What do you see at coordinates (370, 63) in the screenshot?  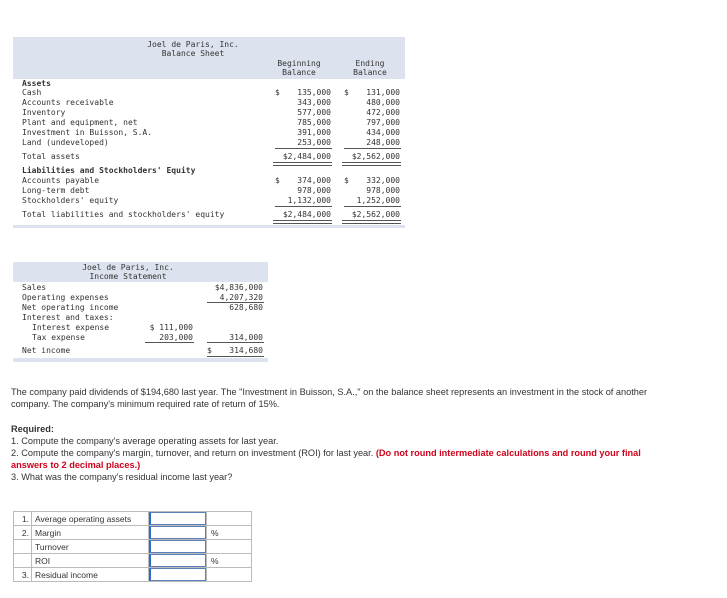 I see `col-ending-label: Ending` at bounding box center [370, 63].